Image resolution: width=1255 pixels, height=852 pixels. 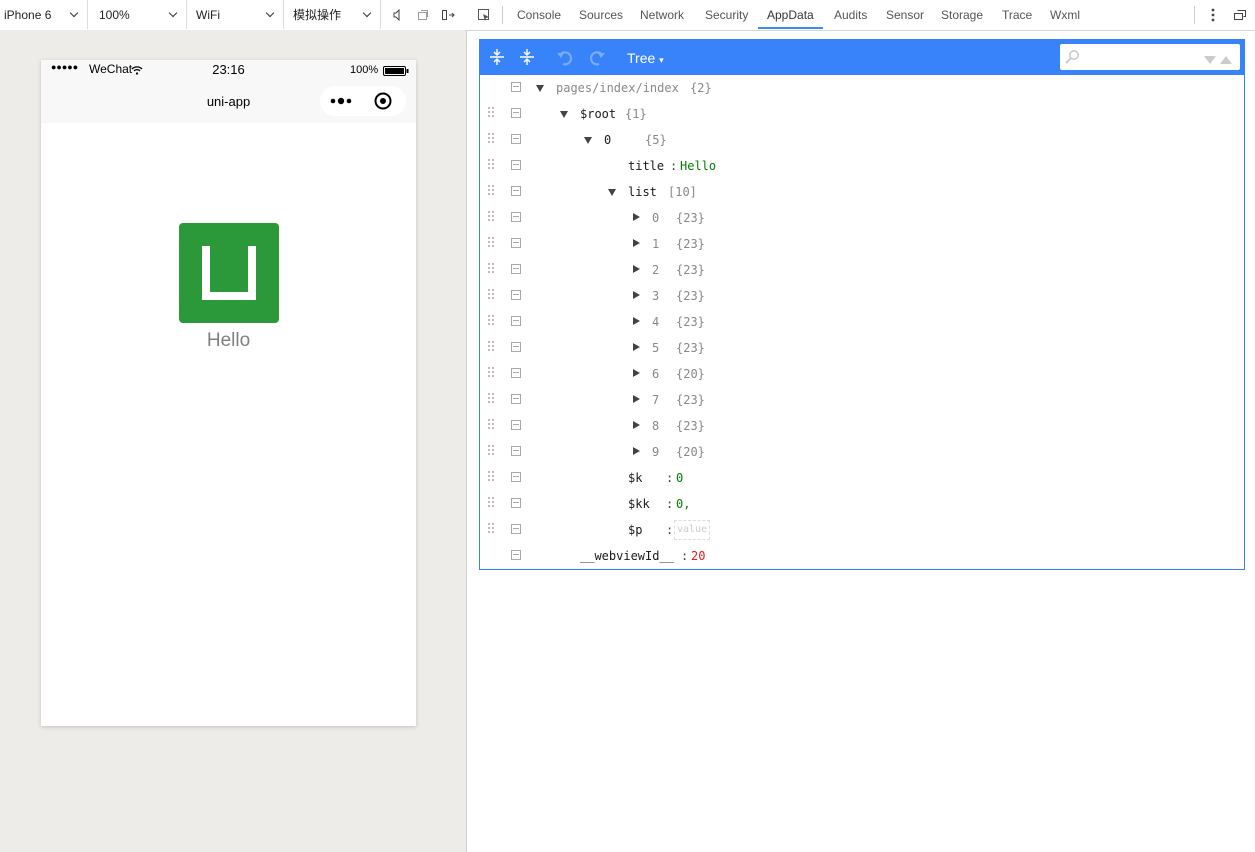 What do you see at coordinates (862, 426) in the screenshot?
I see `tree-row: 8 {23}` at bounding box center [862, 426].